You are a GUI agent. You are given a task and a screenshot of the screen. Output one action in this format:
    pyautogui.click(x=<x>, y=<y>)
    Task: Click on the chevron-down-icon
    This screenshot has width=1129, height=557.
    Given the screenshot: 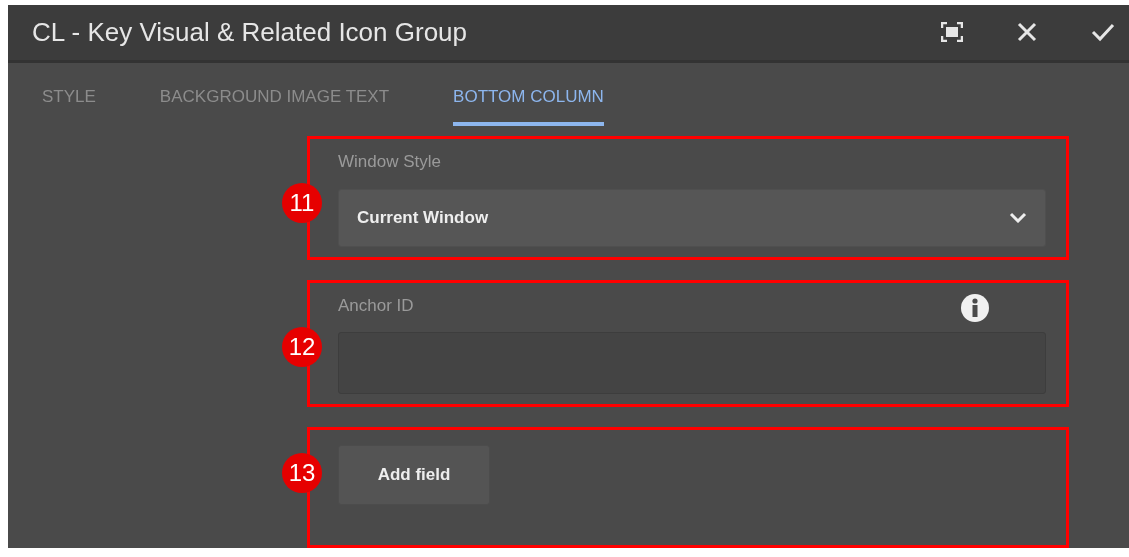 What is the action you would take?
    pyautogui.click(x=1018, y=217)
    